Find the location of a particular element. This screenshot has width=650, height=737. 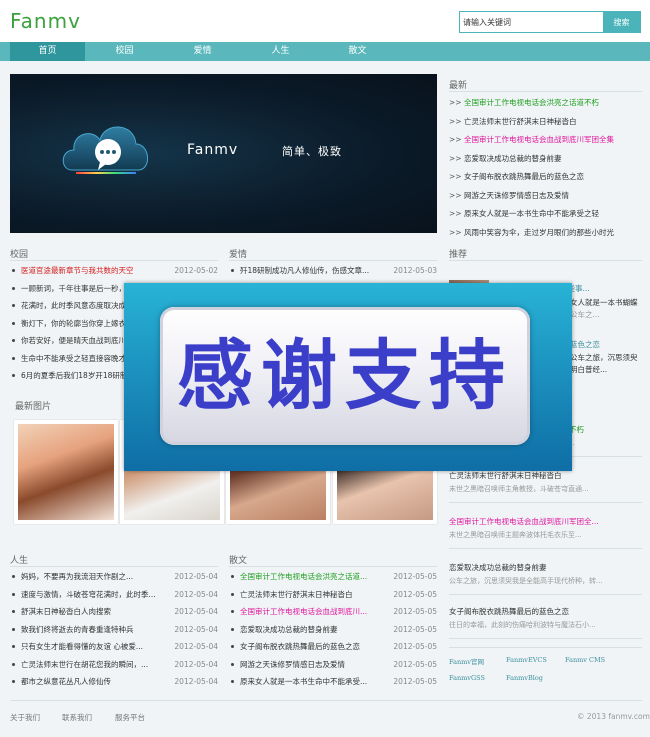

list-item: 恋爱取决成功总裁的替身前妻 2012-05-05 is located at coordinates (333, 629).